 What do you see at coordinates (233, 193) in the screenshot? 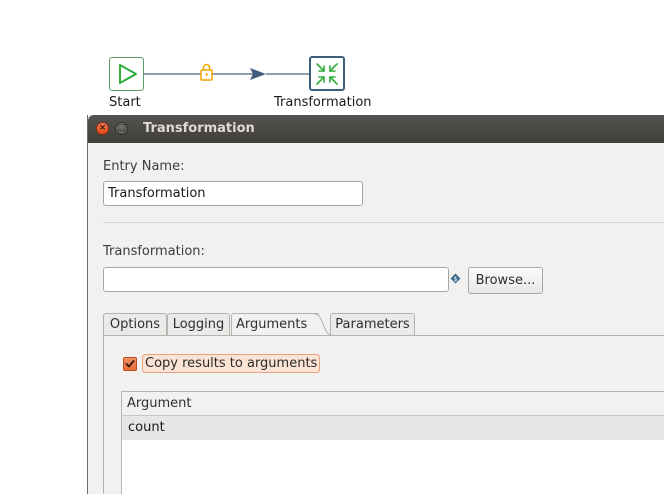
I see `entry-name-input` at bounding box center [233, 193].